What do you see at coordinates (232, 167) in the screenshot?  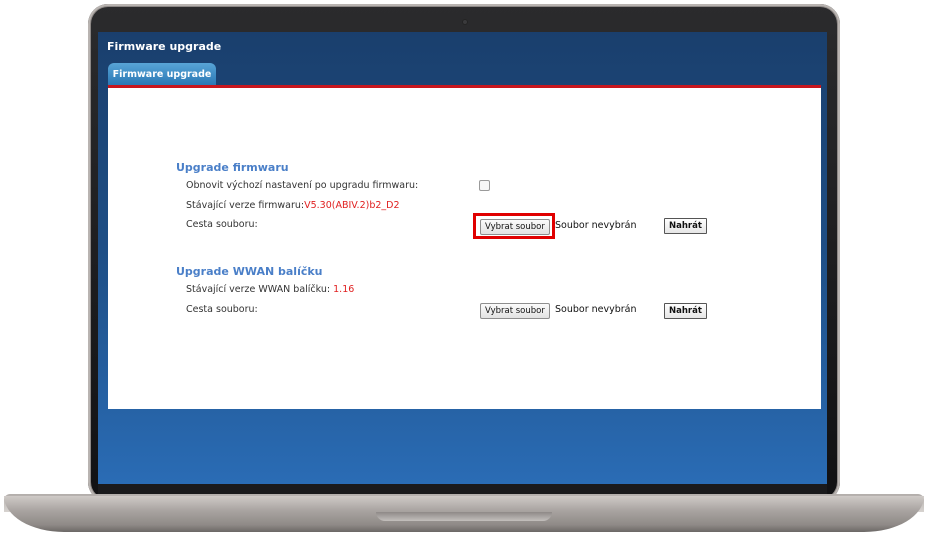 I see `firmware-section-title: Upgrade firmwaru` at bounding box center [232, 167].